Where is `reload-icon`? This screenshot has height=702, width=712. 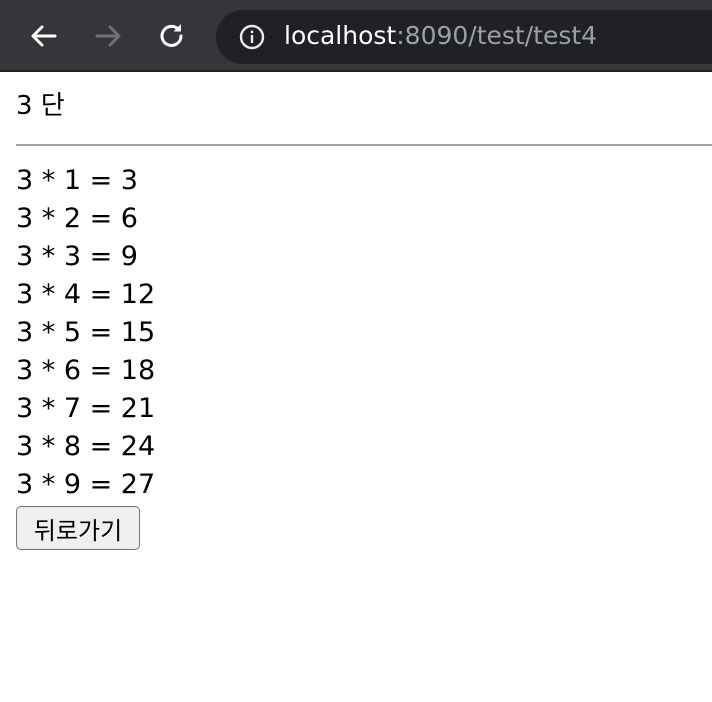
reload-icon is located at coordinates (171, 35).